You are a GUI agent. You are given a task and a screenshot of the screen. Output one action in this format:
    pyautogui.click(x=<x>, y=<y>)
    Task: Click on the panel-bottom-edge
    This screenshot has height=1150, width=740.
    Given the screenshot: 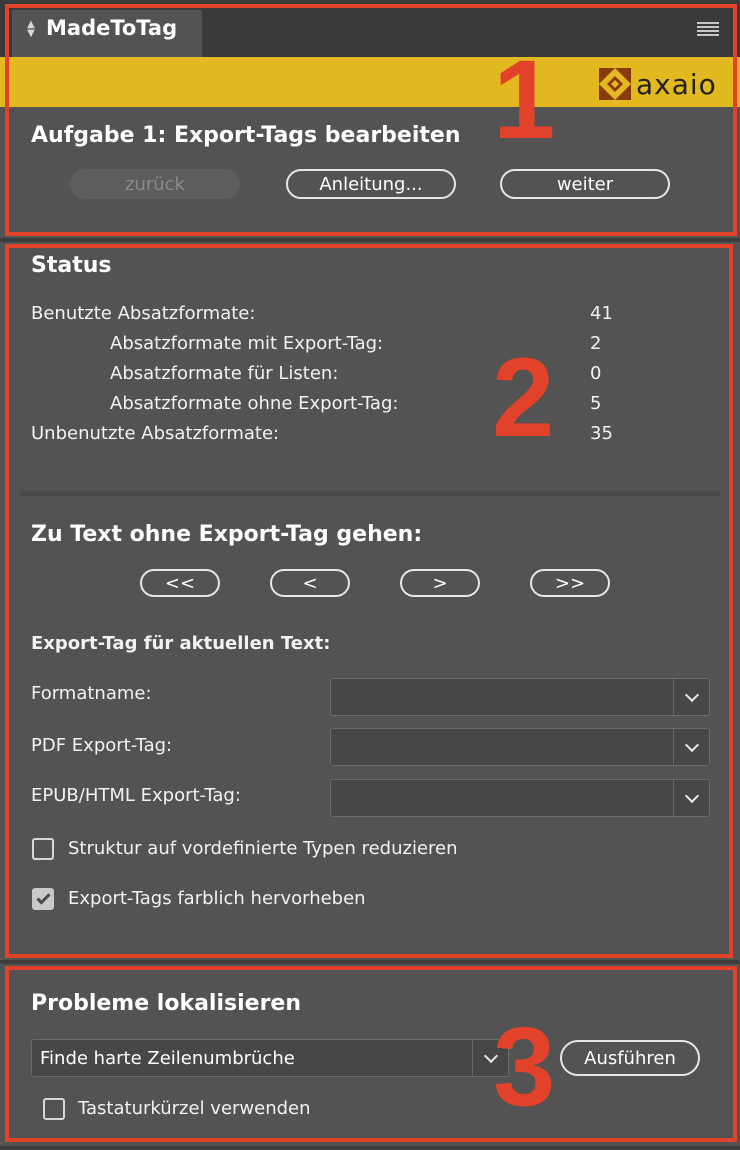 What is the action you would take?
    pyautogui.click(x=370, y=1148)
    